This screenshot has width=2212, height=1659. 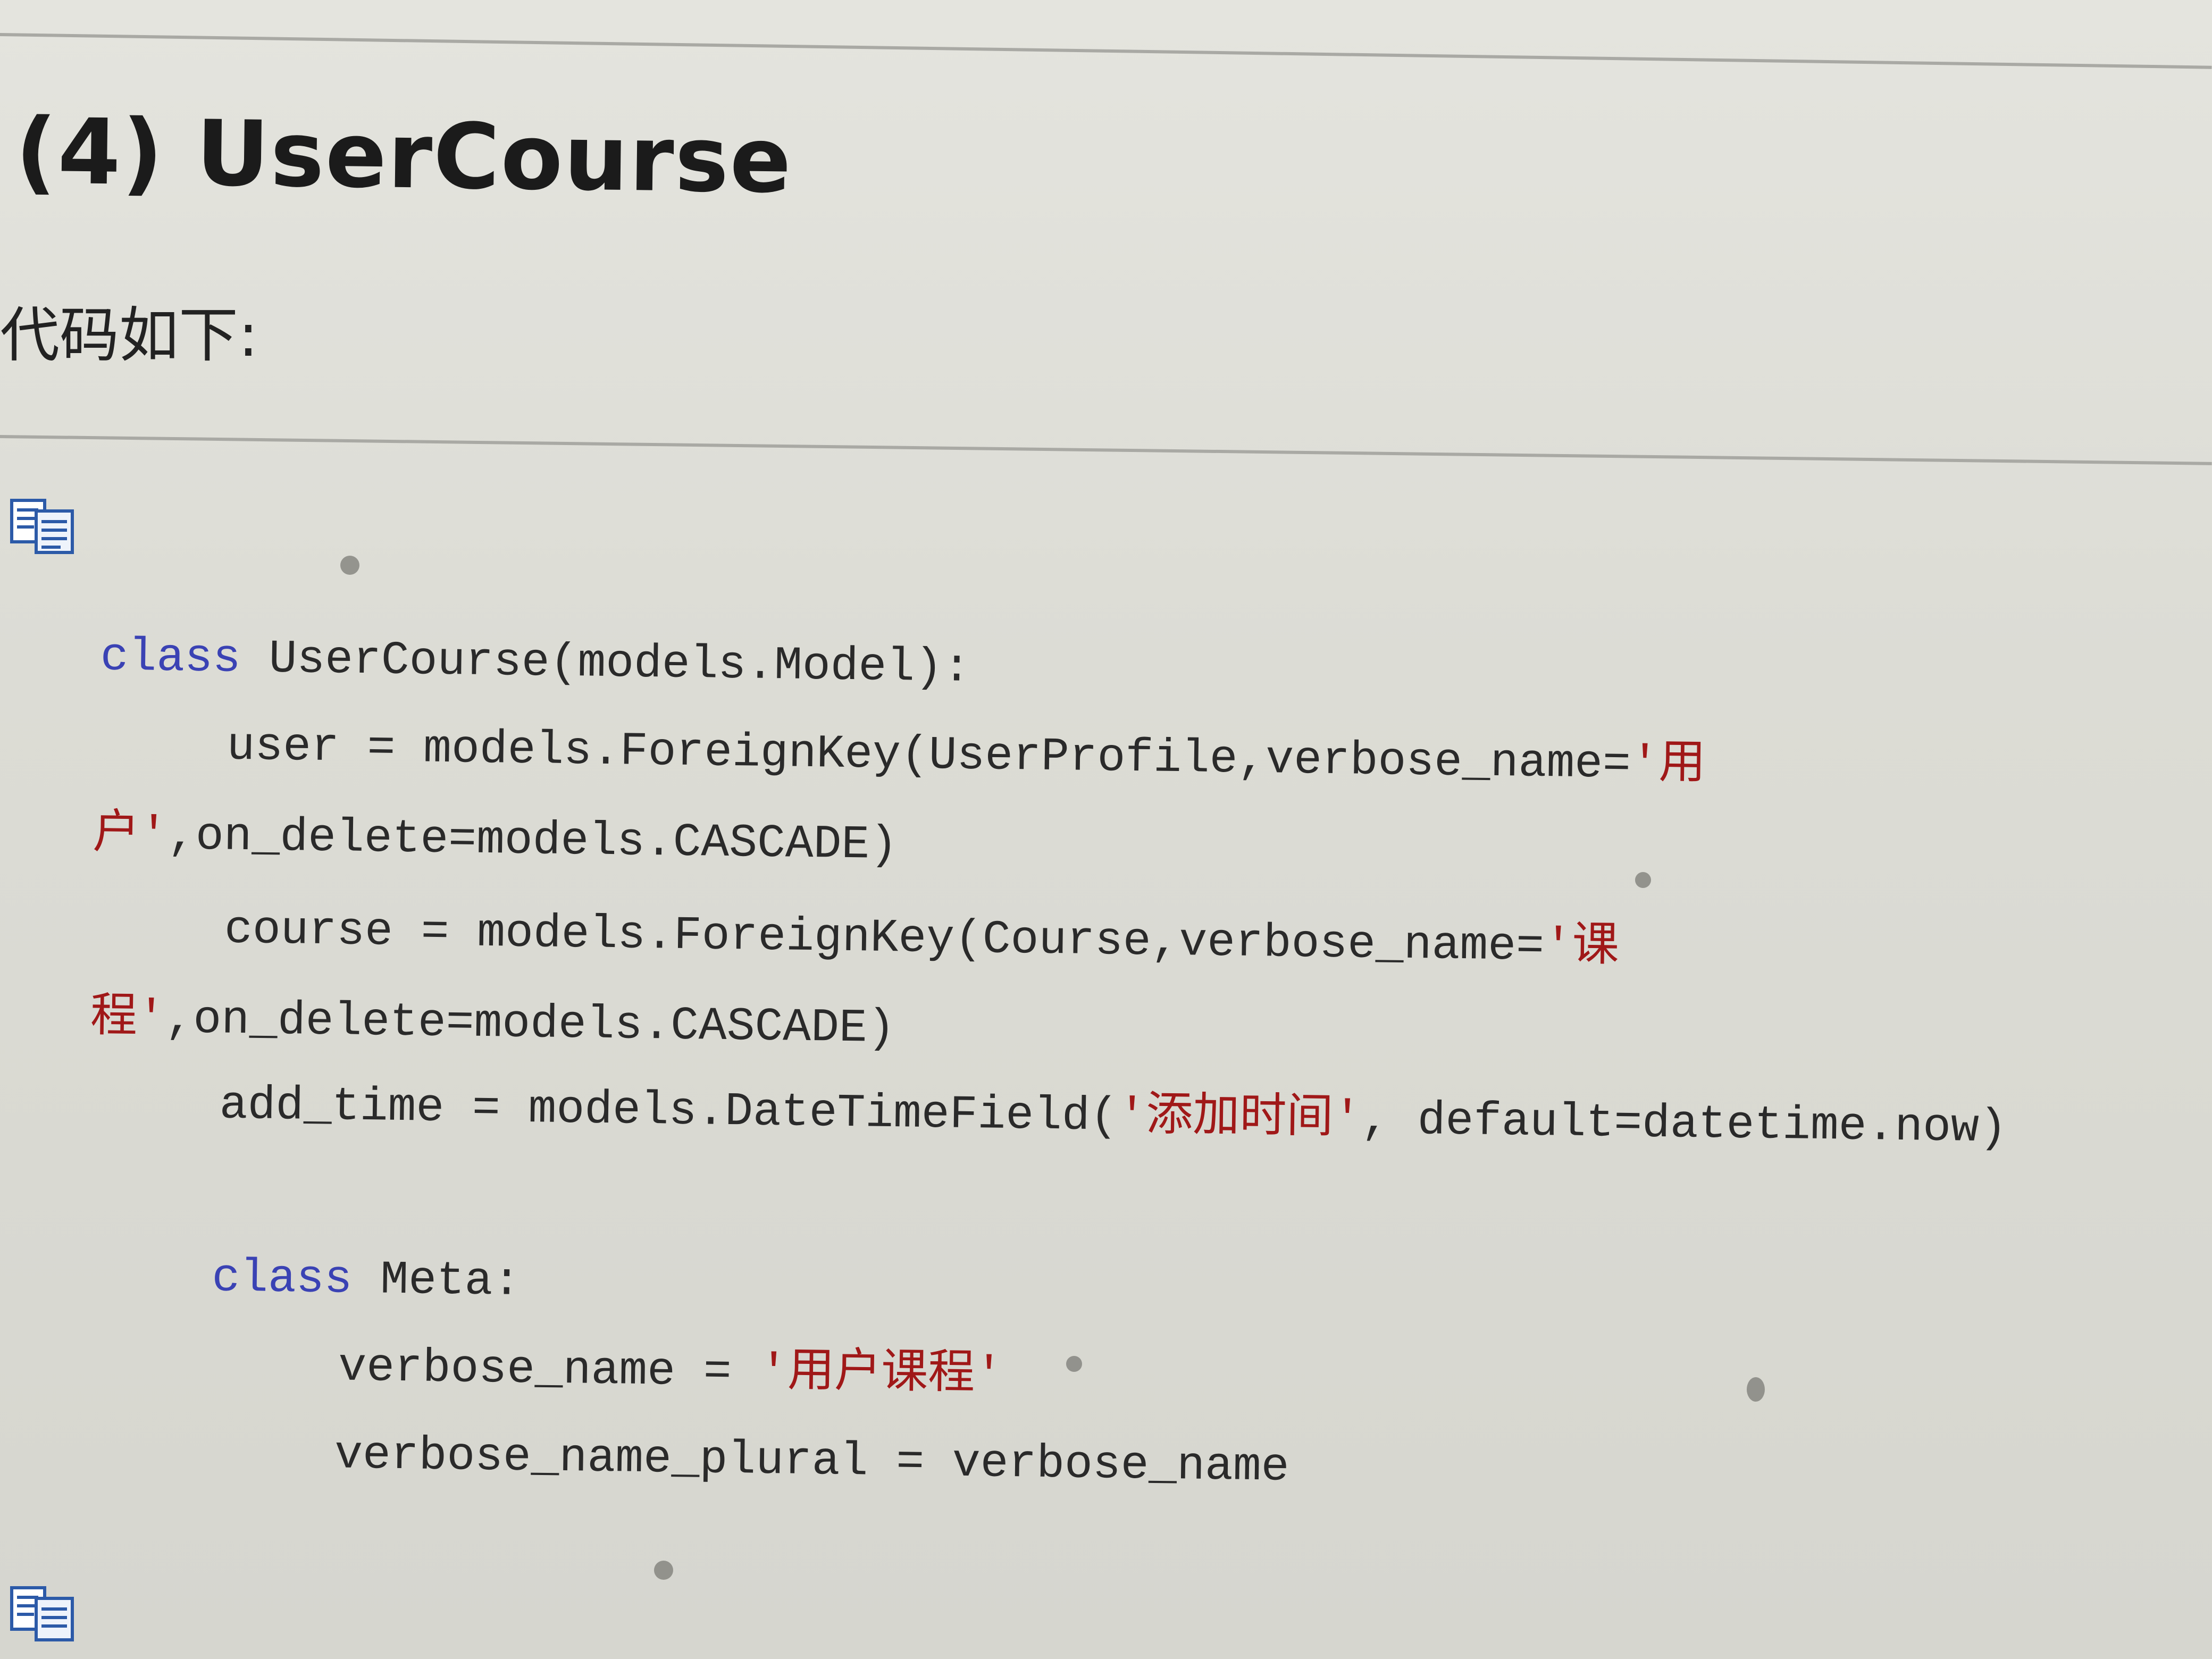 What do you see at coordinates (1684, 1124) in the screenshot?
I see `code-text: , default=datetime.now)` at bounding box center [1684, 1124].